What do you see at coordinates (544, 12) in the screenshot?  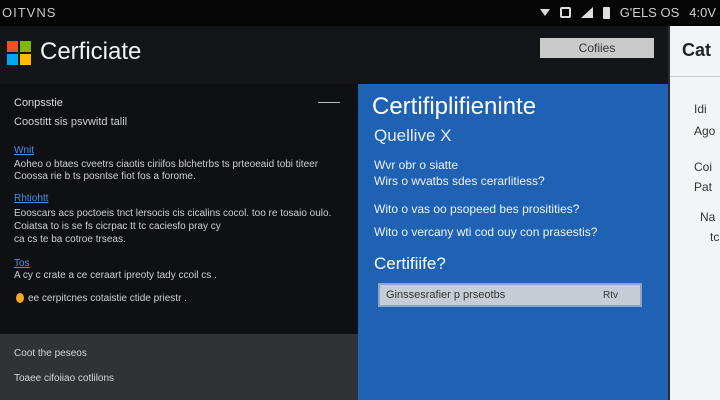 I see `dropdown-arrow-icon` at bounding box center [544, 12].